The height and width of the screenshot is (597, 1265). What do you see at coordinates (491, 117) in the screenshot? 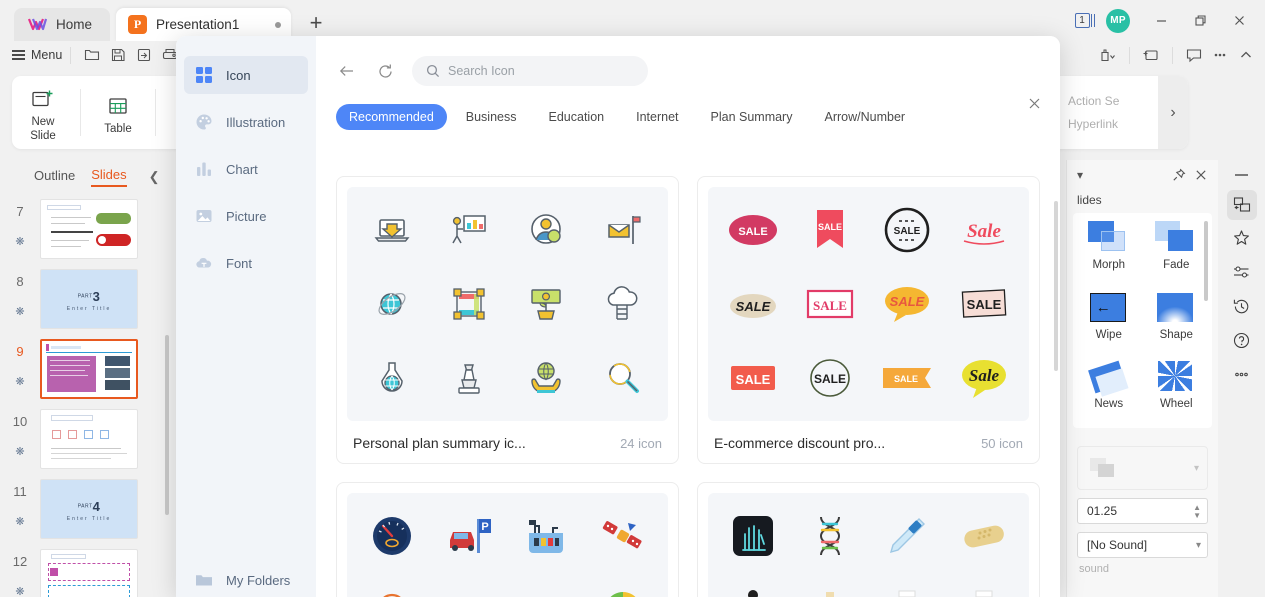
I see `category-business: Business` at bounding box center [491, 117].